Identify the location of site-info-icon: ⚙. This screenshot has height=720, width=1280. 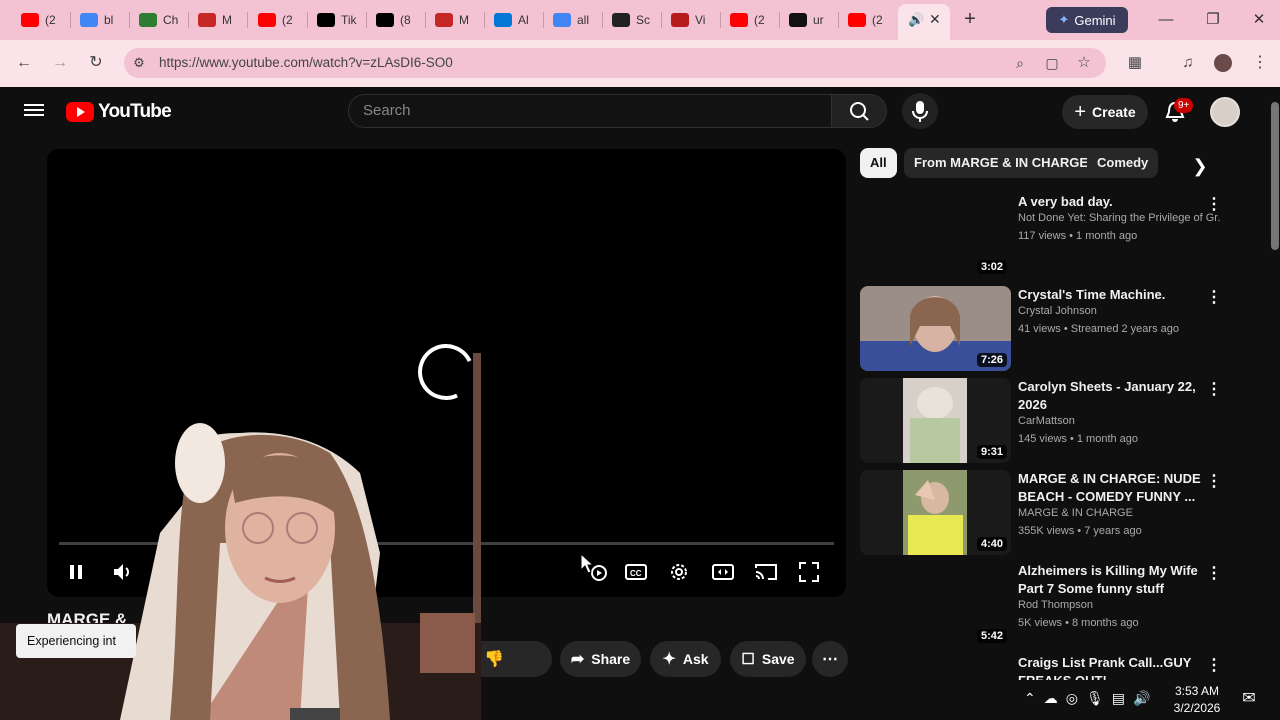
(139, 63).